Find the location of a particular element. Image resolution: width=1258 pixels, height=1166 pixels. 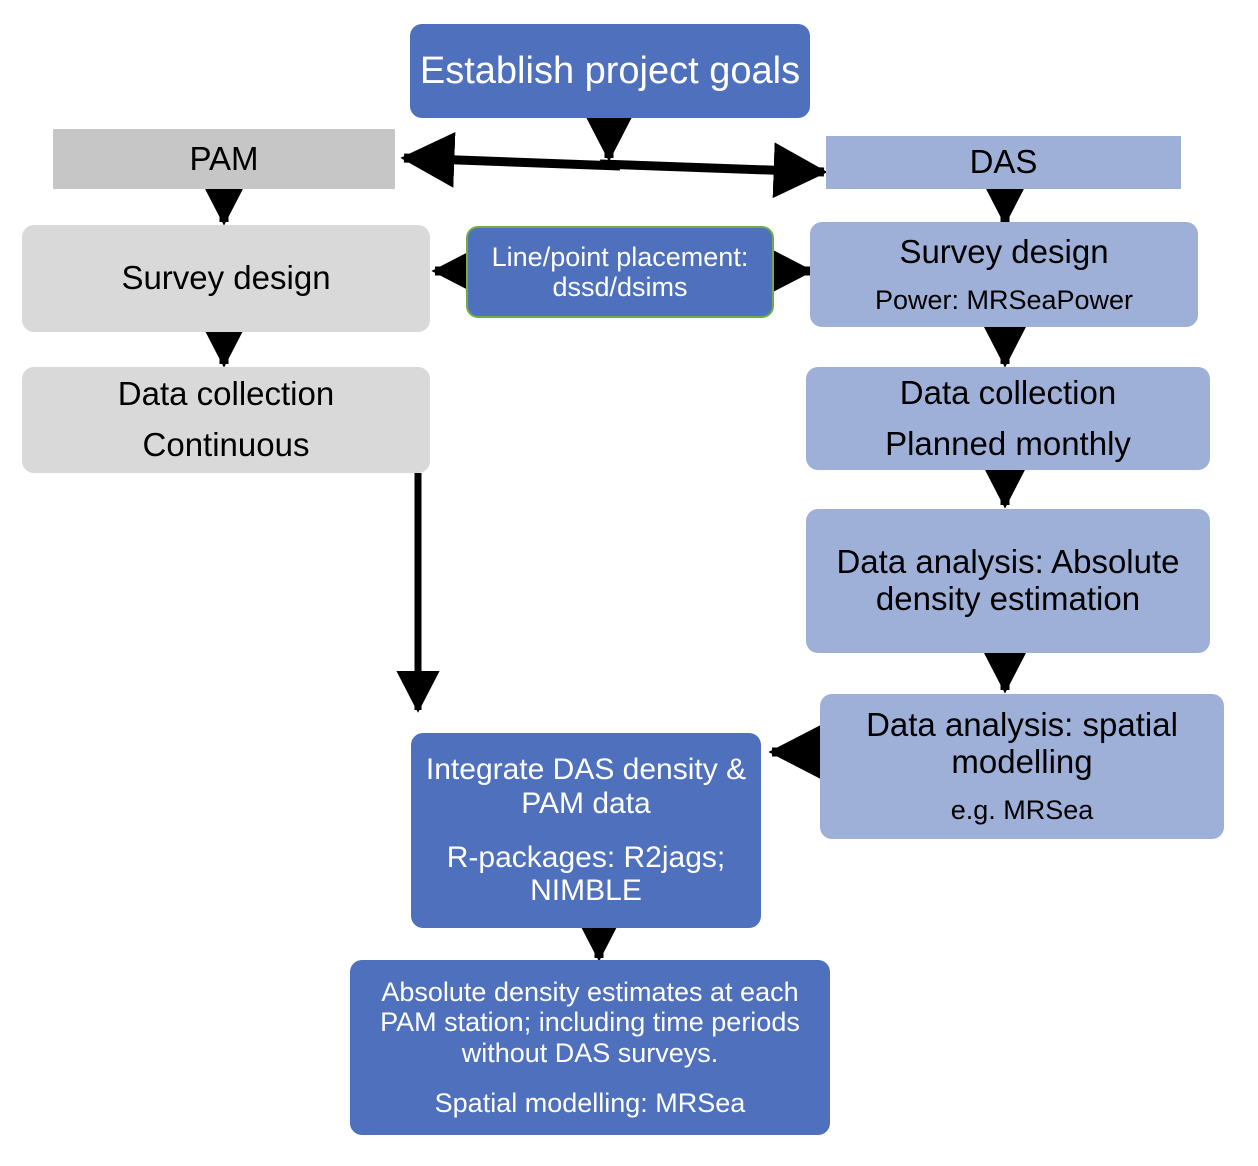

node-label: Survey design is located at coordinates (226, 278).